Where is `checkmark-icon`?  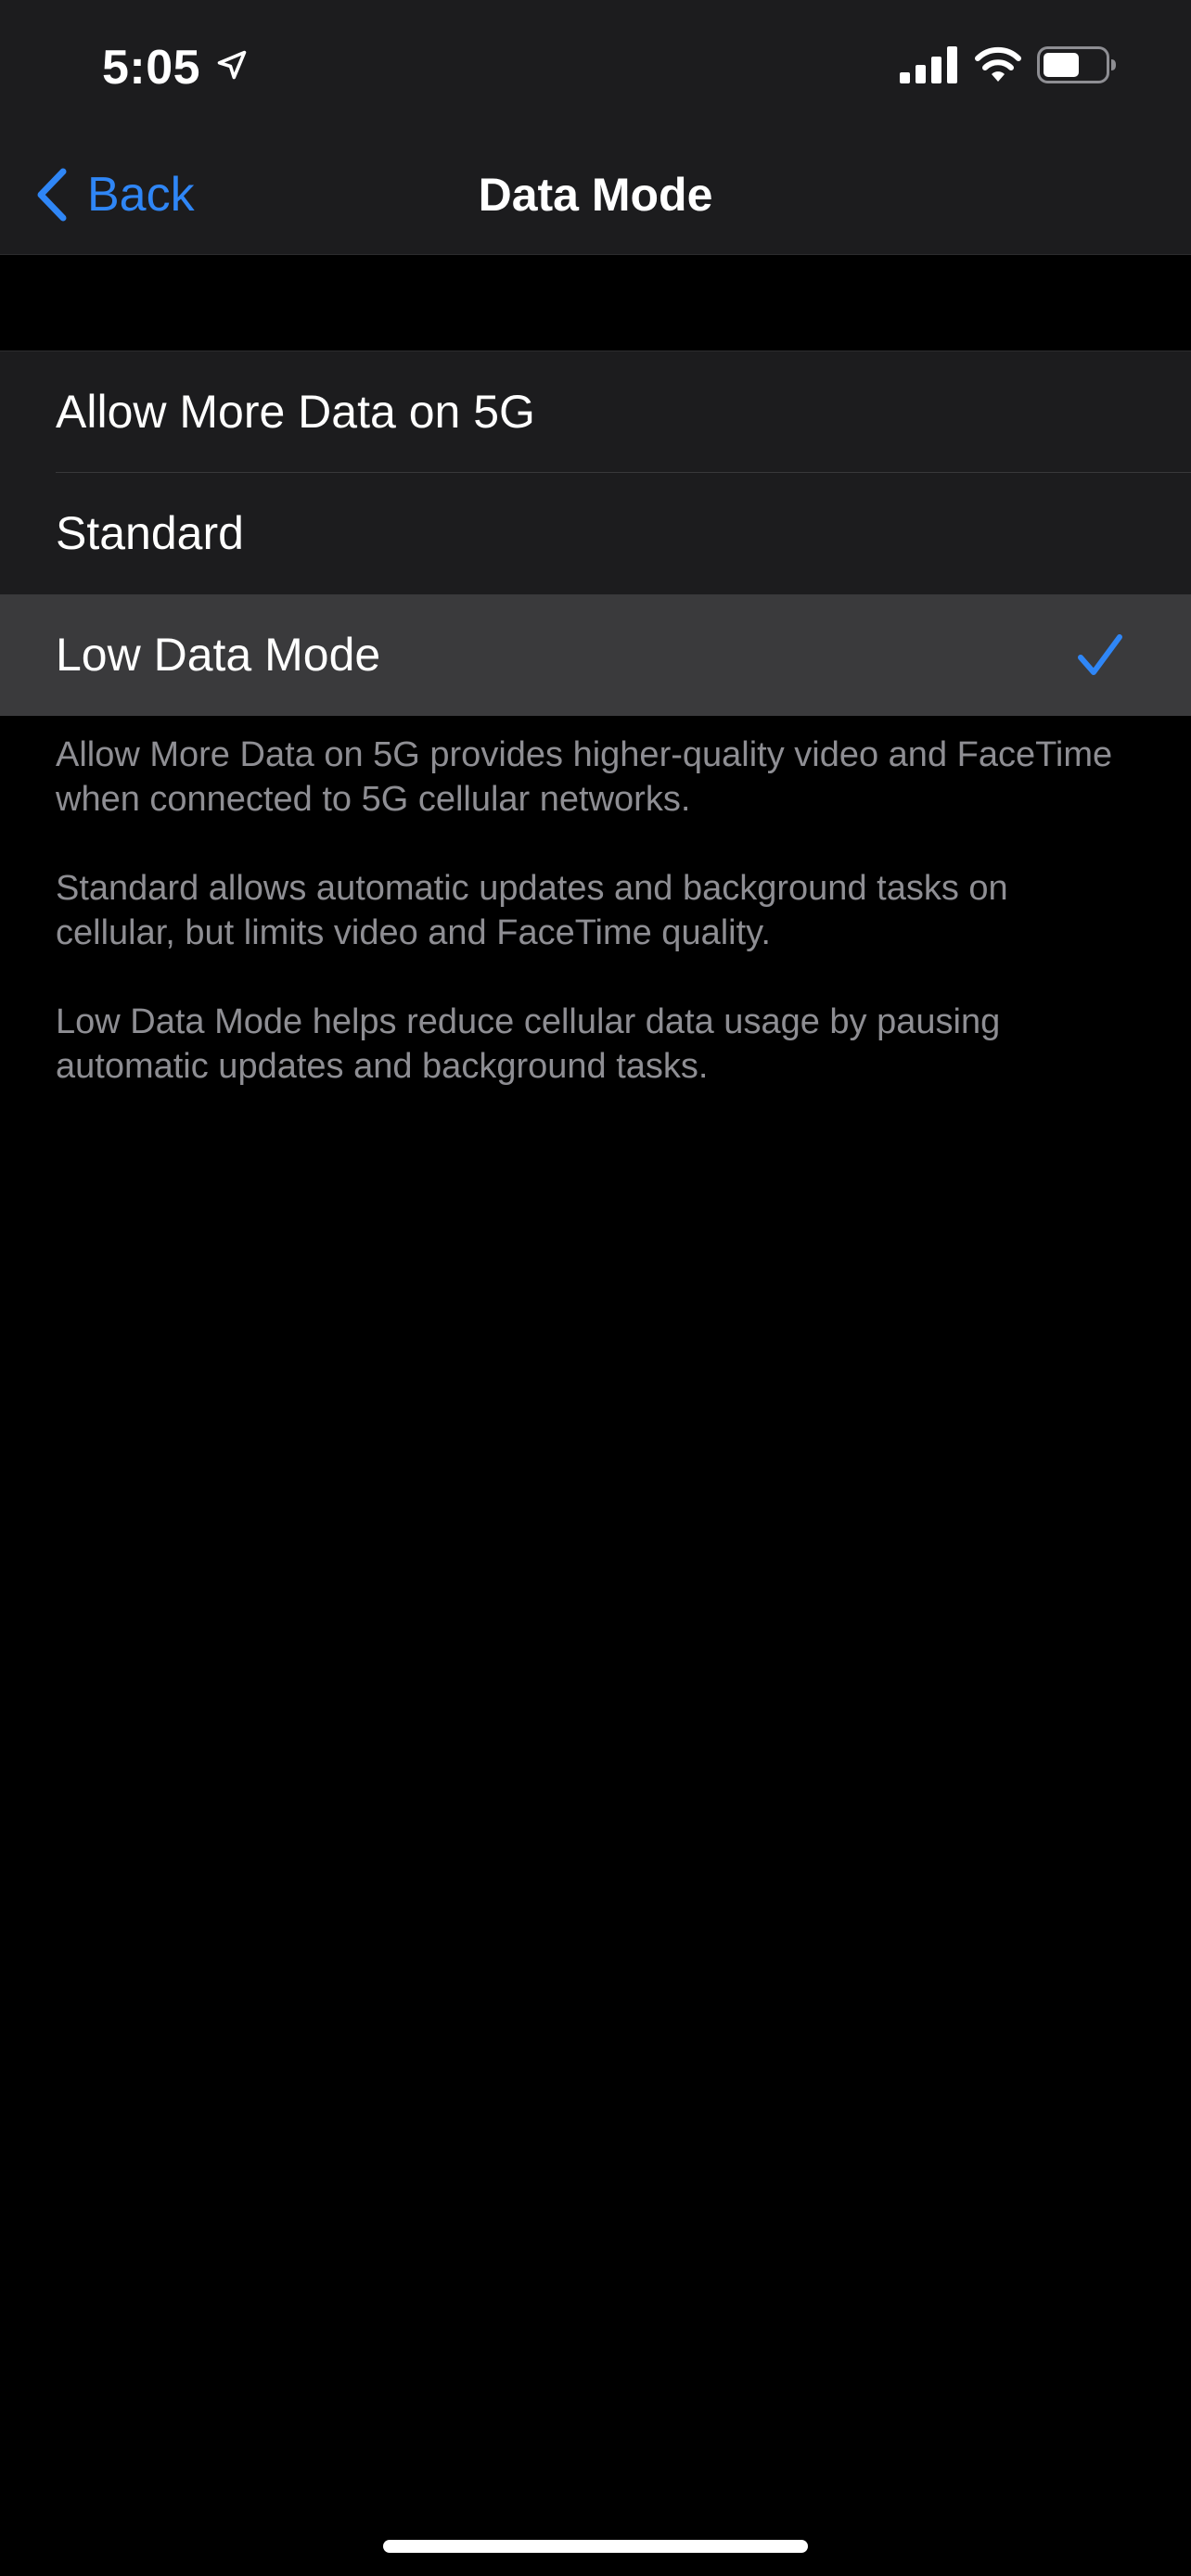 checkmark-icon is located at coordinates (1100, 655).